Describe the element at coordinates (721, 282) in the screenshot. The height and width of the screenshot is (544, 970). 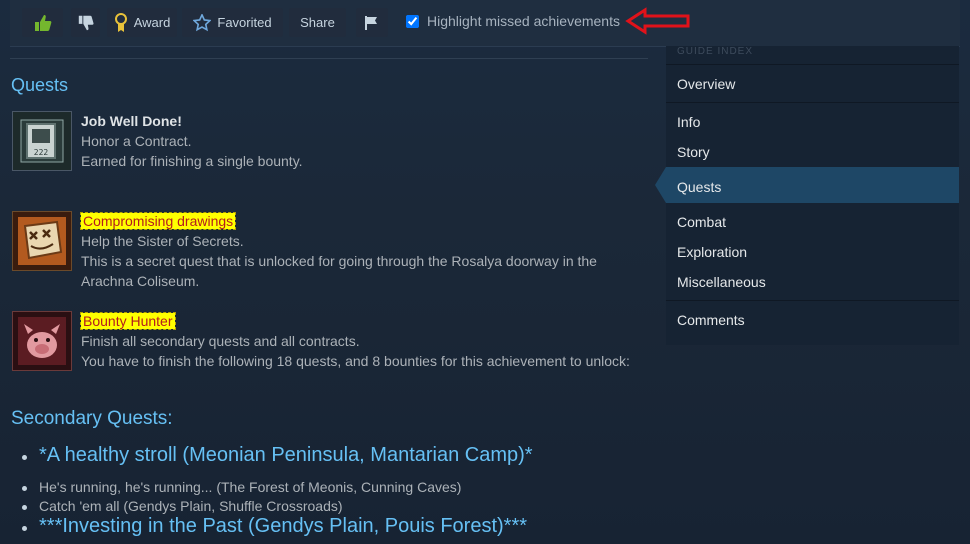
I see `sidebar-item-miscellaneous: Miscellaneous` at that location.